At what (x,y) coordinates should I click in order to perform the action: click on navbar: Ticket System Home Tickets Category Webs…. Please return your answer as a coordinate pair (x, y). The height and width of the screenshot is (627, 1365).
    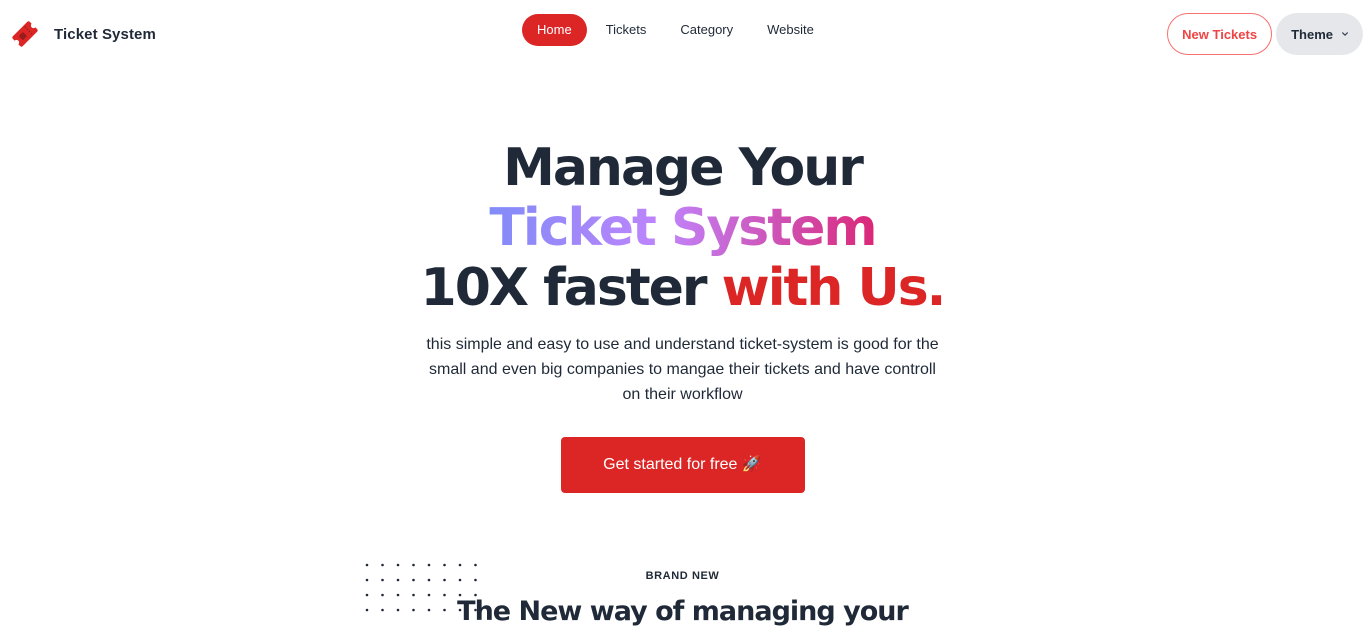
    Looking at the image, I should click on (682, 33).